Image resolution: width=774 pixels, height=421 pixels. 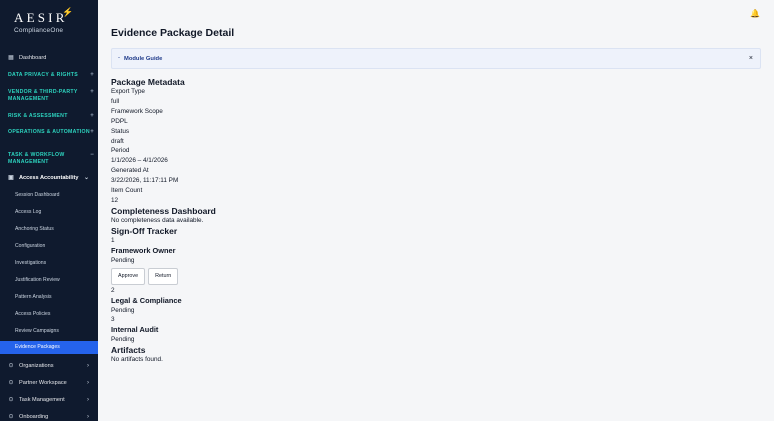 What do you see at coordinates (11, 366) in the screenshot?
I see `building-icon: ⊙` at bounding box center [11, 366].